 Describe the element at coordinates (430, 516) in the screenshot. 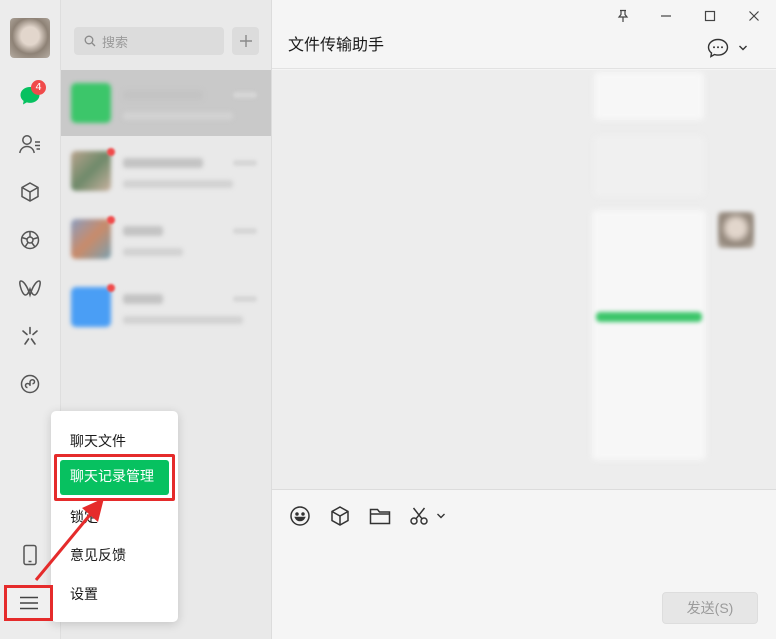

I see `screenshot-button` at that location.